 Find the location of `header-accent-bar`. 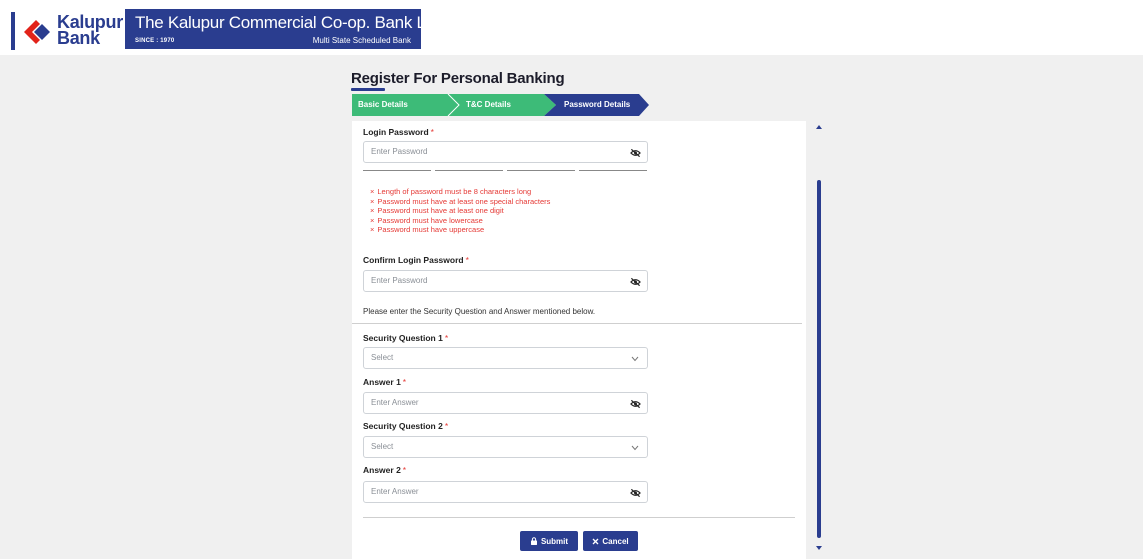

header-accent-bar is located at coordinates (13, 31).